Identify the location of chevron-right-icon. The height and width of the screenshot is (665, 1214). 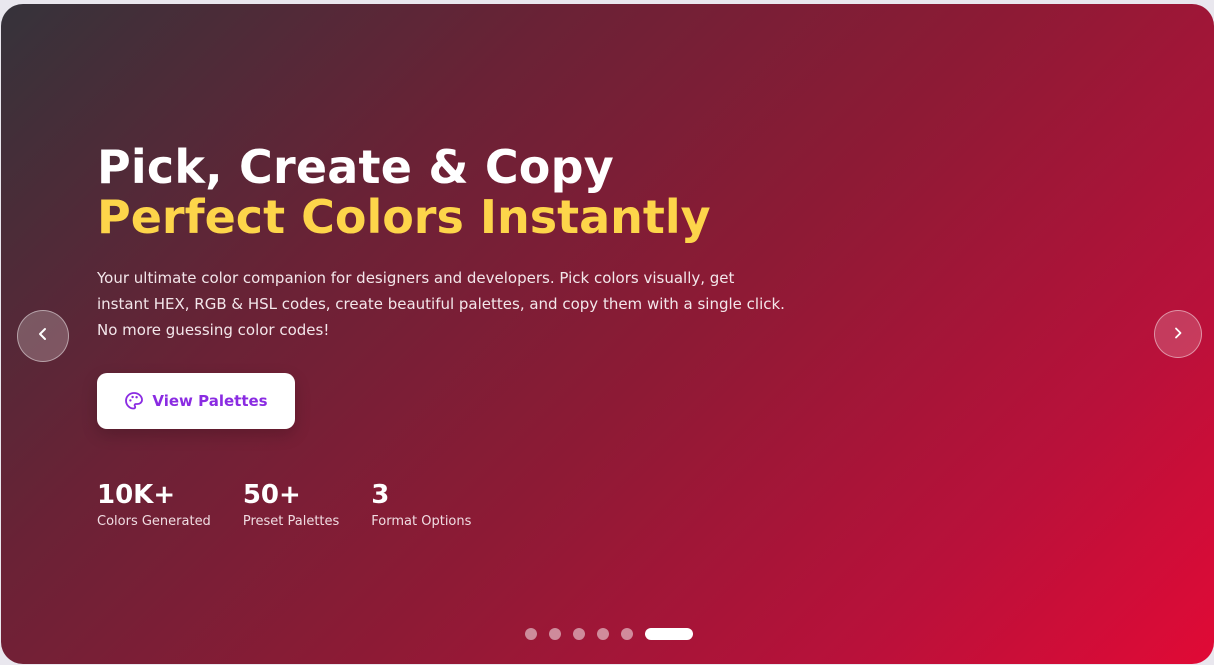
(1178, 334).